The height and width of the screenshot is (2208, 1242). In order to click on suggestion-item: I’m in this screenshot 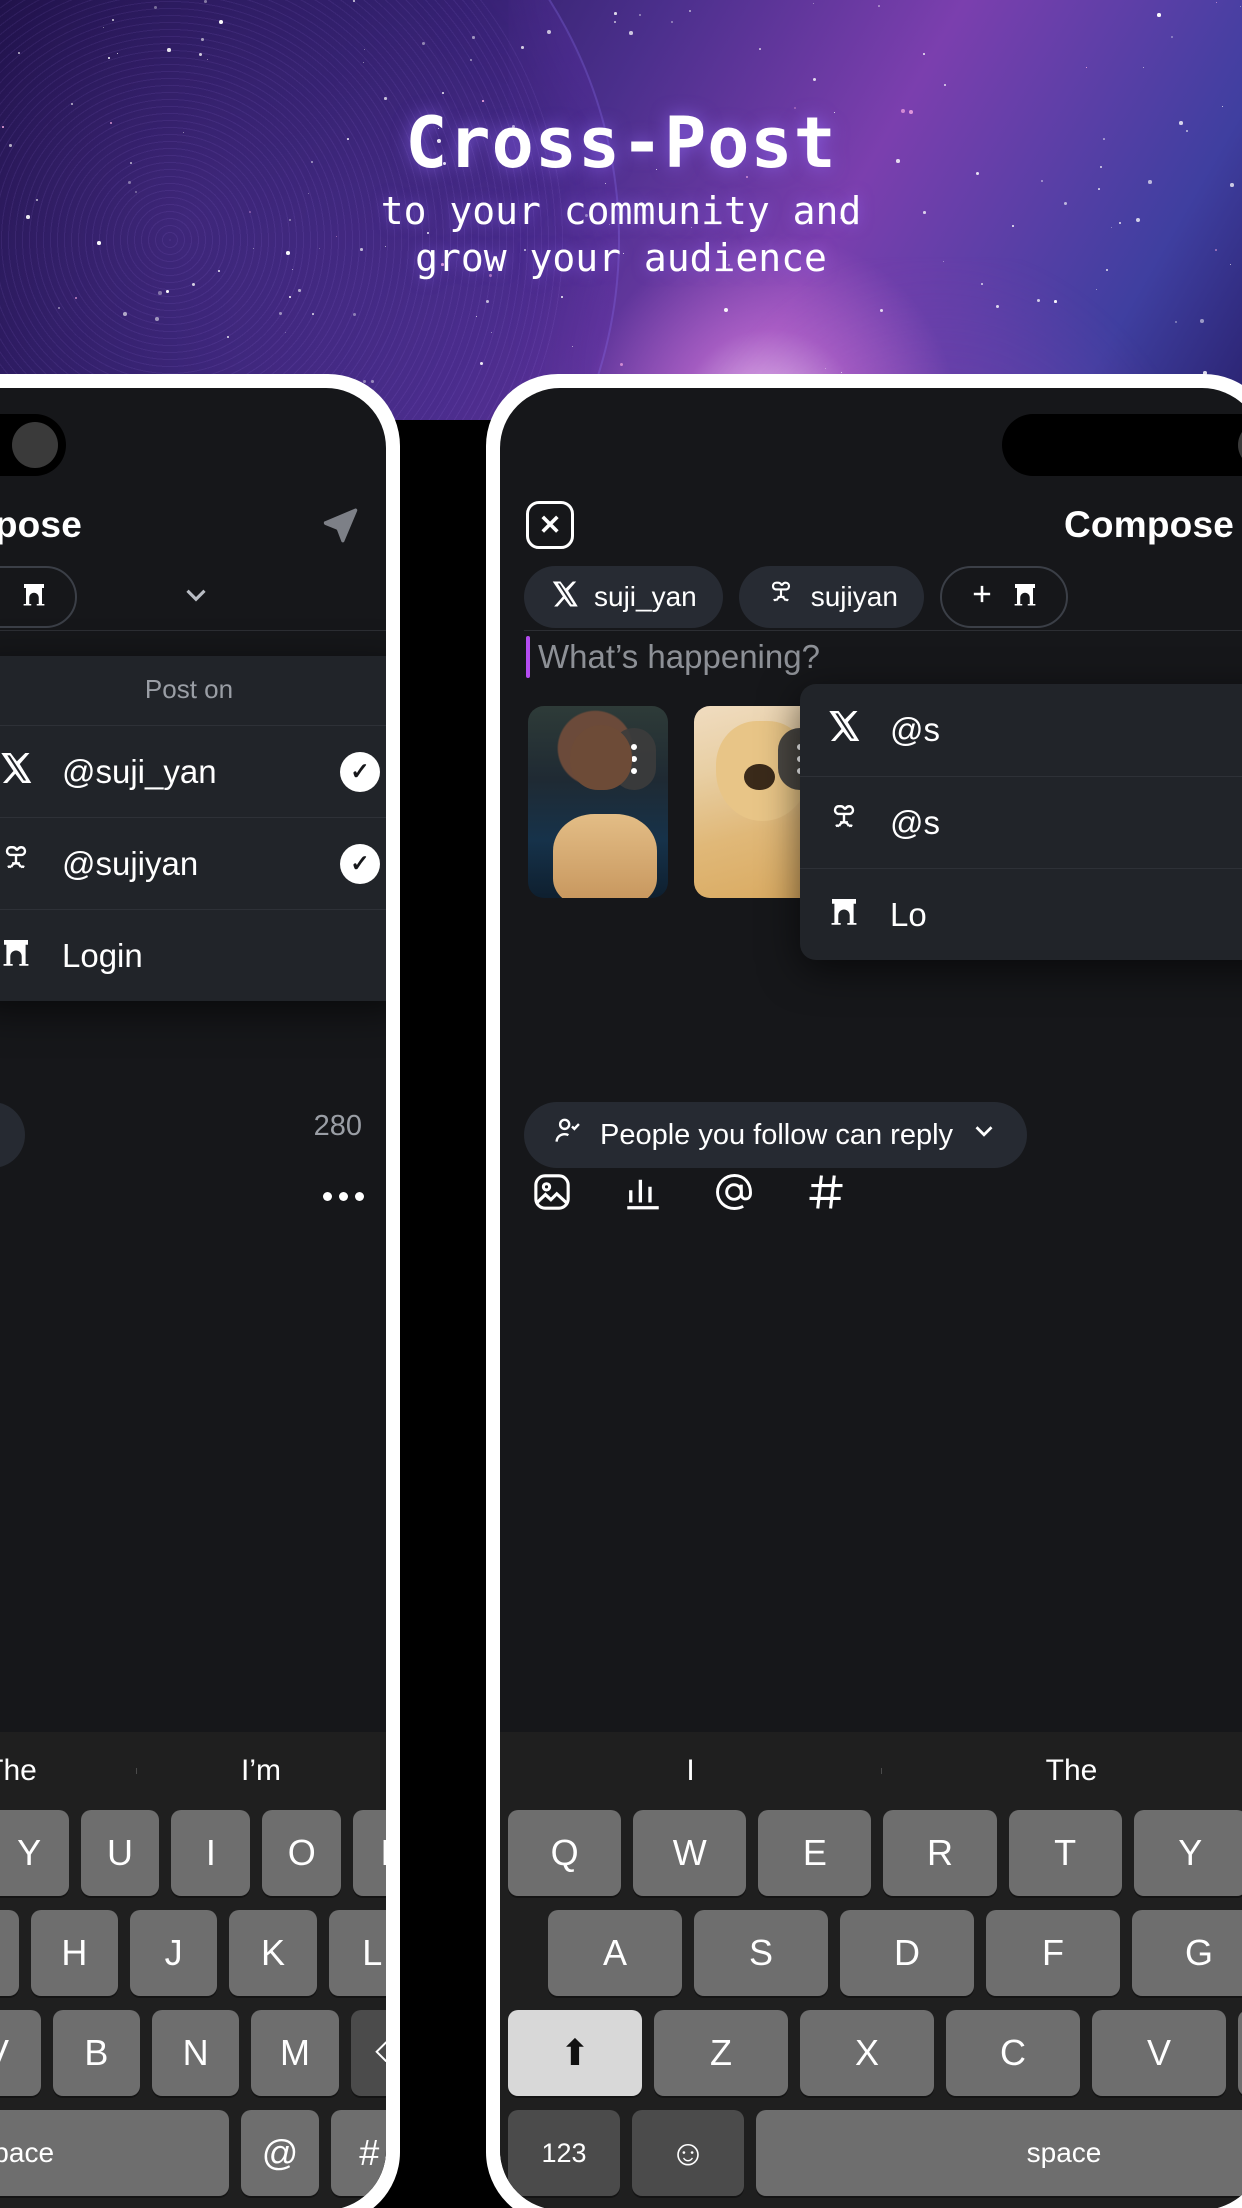, I will do `click(261, 1771)`.